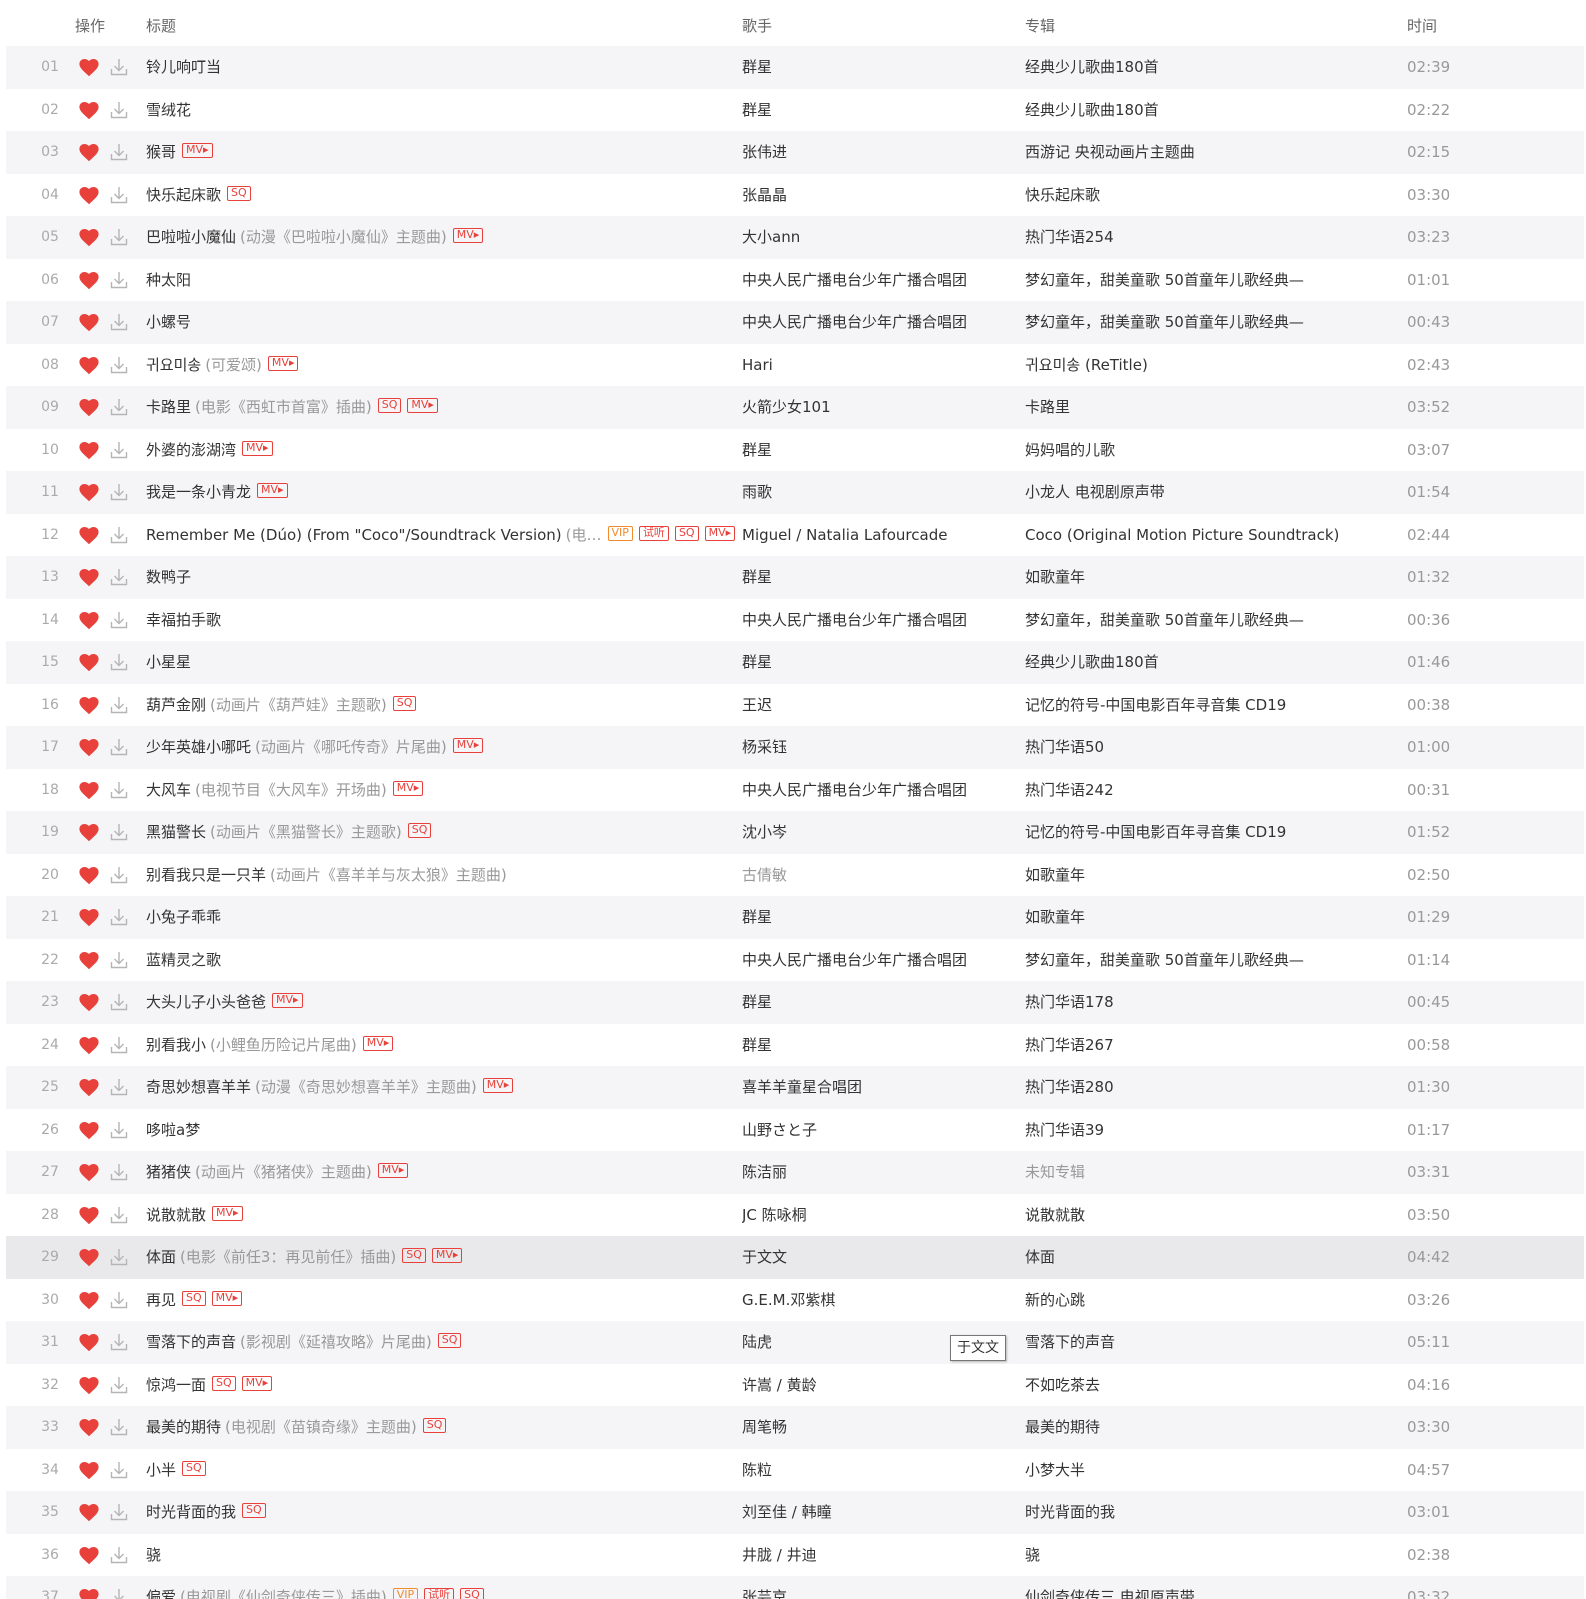 Image resolution: width=1586 pixels, height=1599 pixels. I want to click on album-link: 如歌童年, so click(1205, 917).